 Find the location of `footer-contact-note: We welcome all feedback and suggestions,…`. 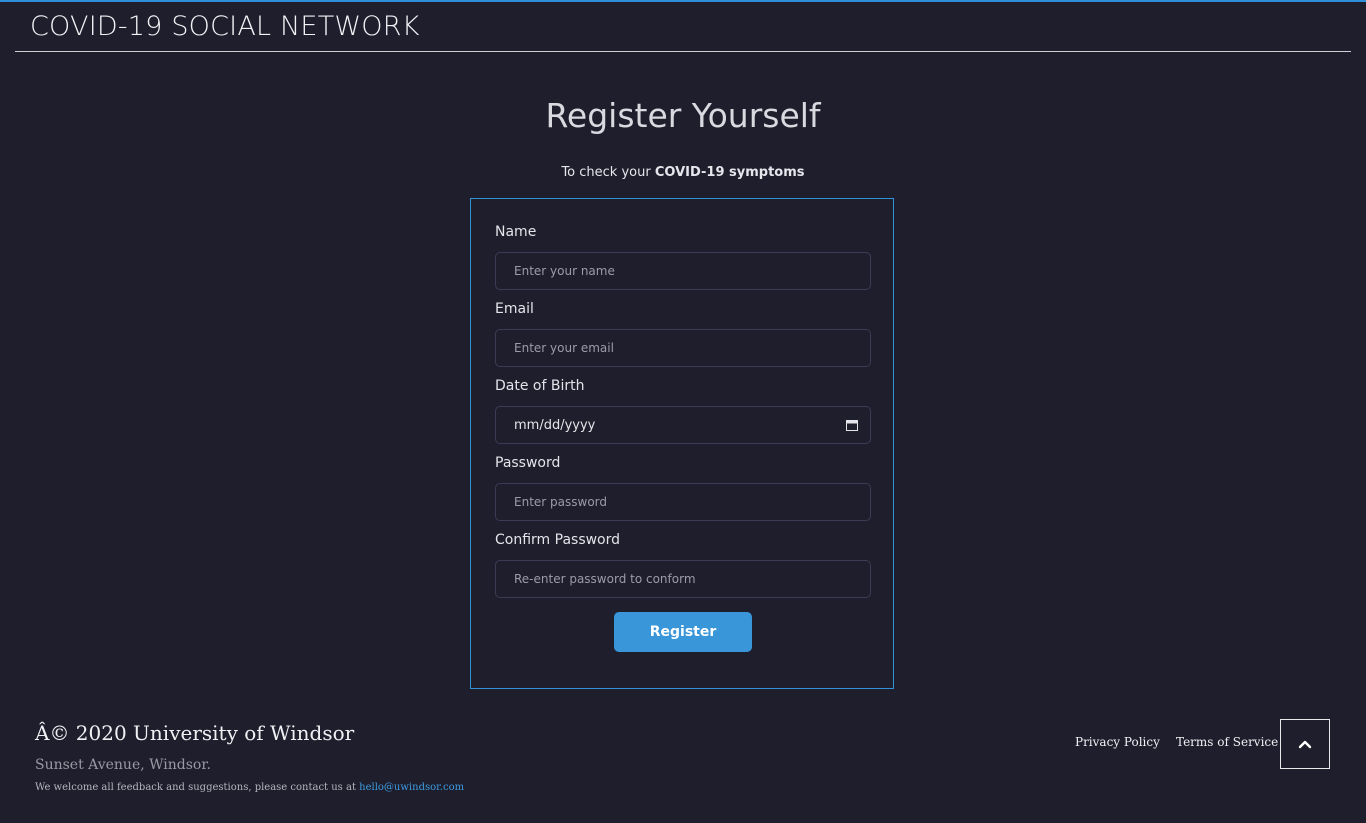

footer-contact-note: We welcome all feedback and suggestions,… is located at coordinates (249, 787).